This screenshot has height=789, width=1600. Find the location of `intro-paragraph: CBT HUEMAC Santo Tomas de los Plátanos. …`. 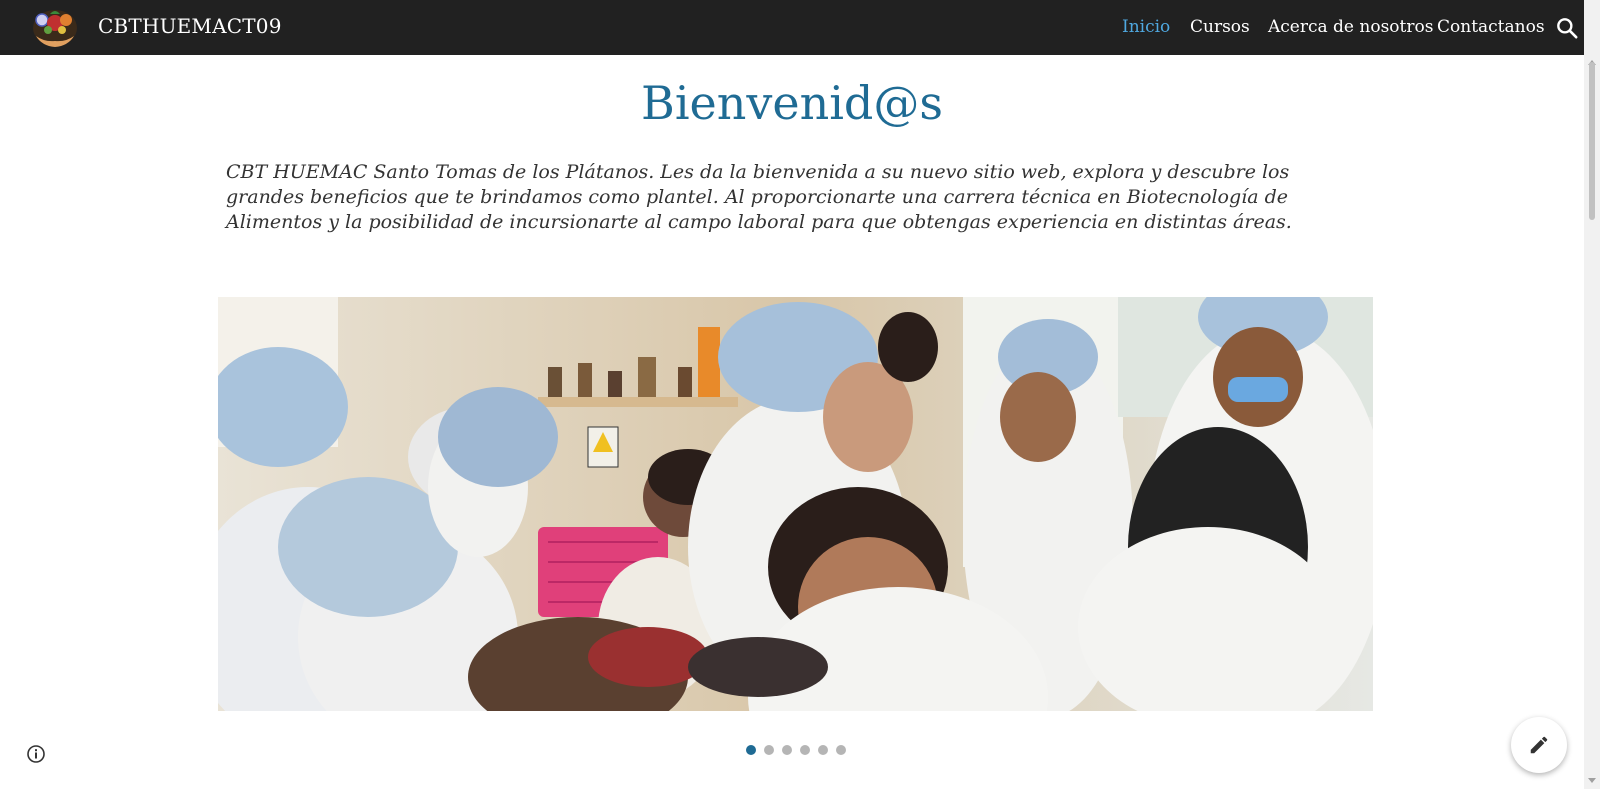

intro-paragraph: CBT HUEMAC Santo Tomas de los Plátanos. … is located at coordinates (759, 197).